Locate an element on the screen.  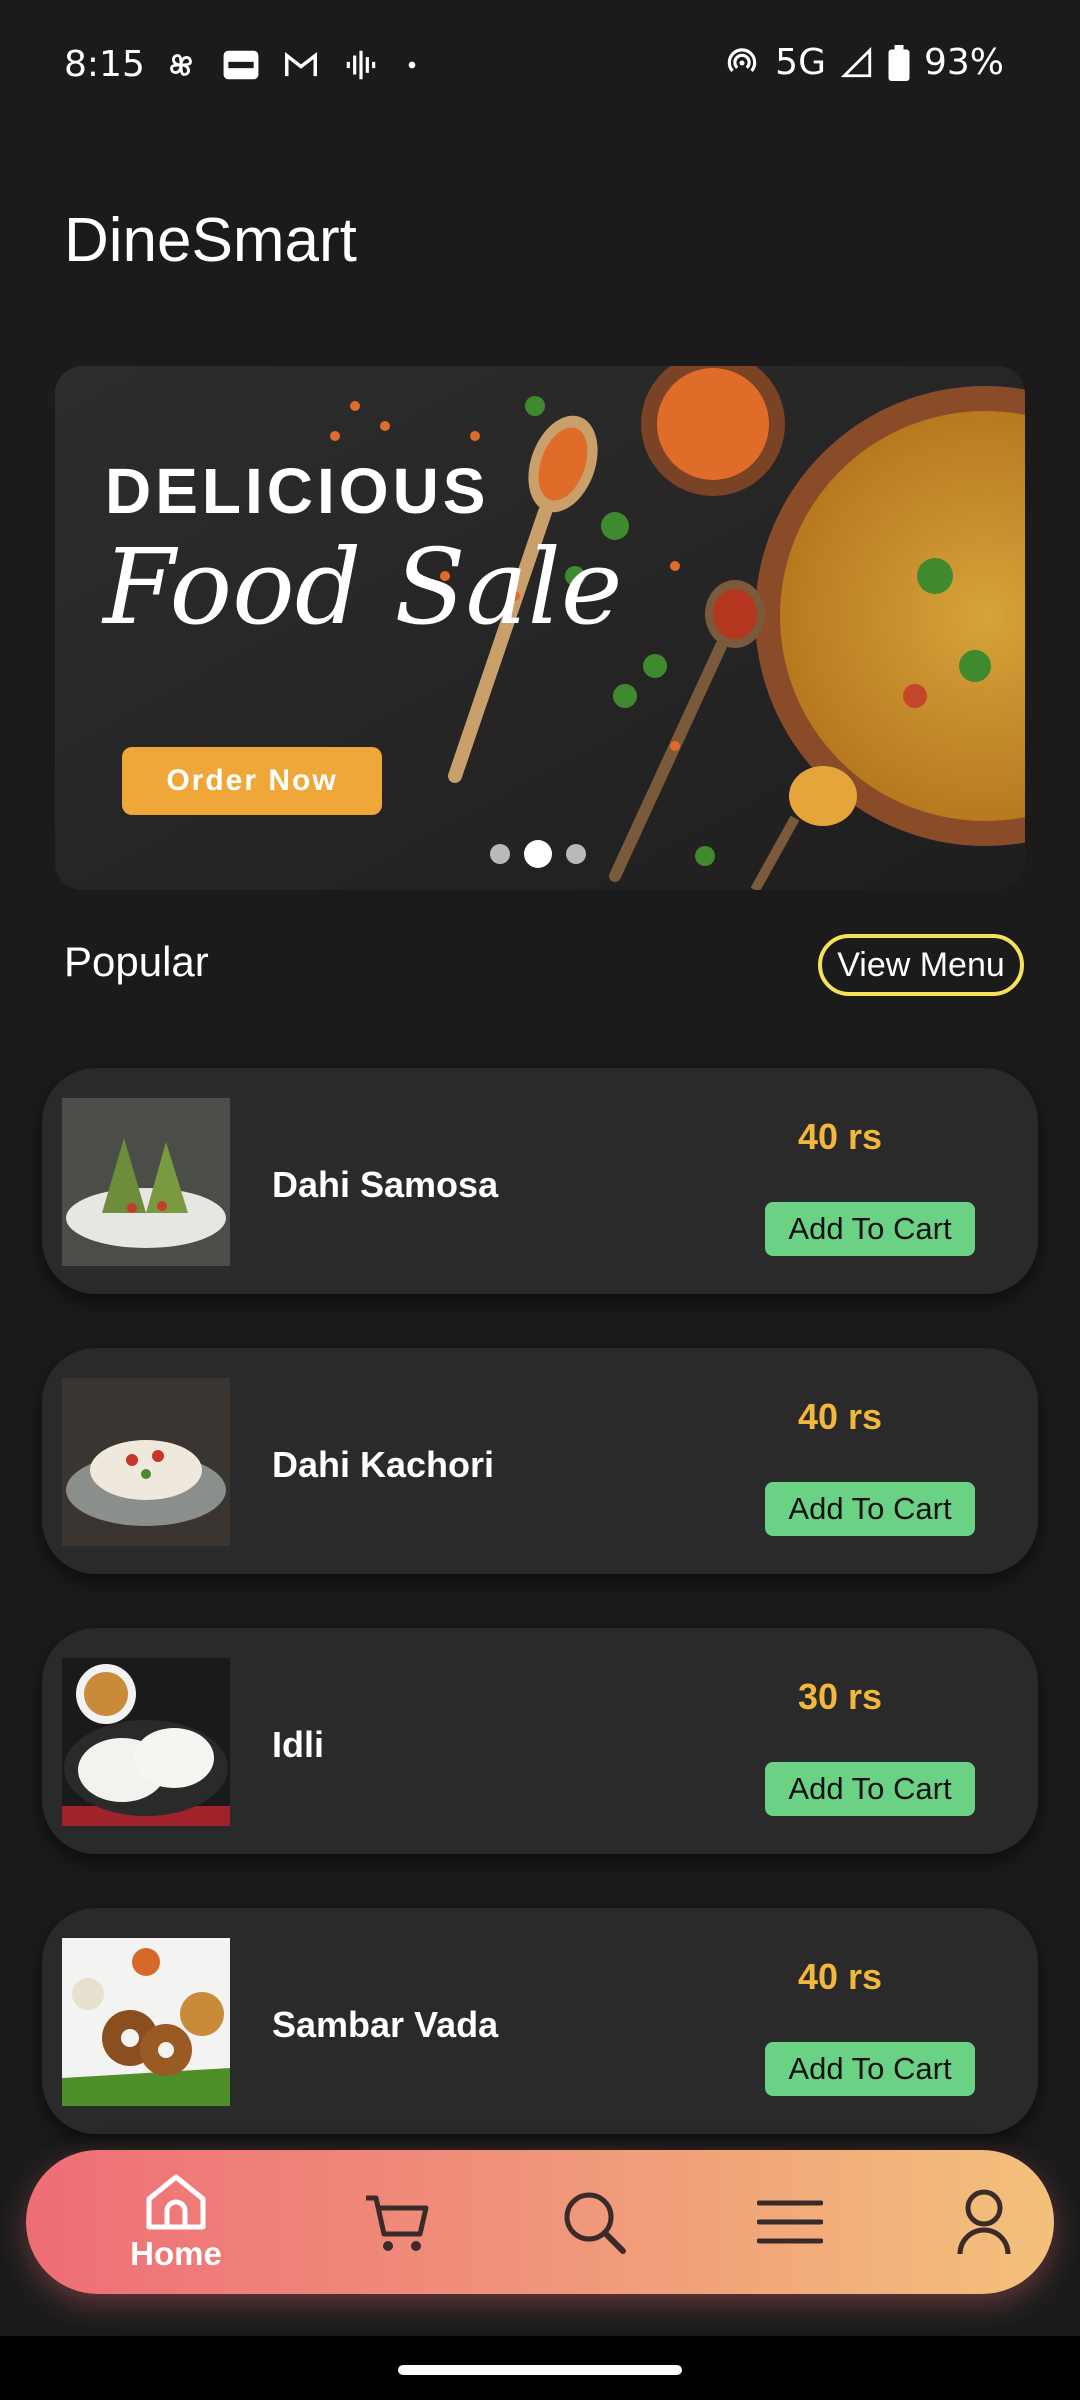
pinwheel-icon is located at coordinates (181, 65).